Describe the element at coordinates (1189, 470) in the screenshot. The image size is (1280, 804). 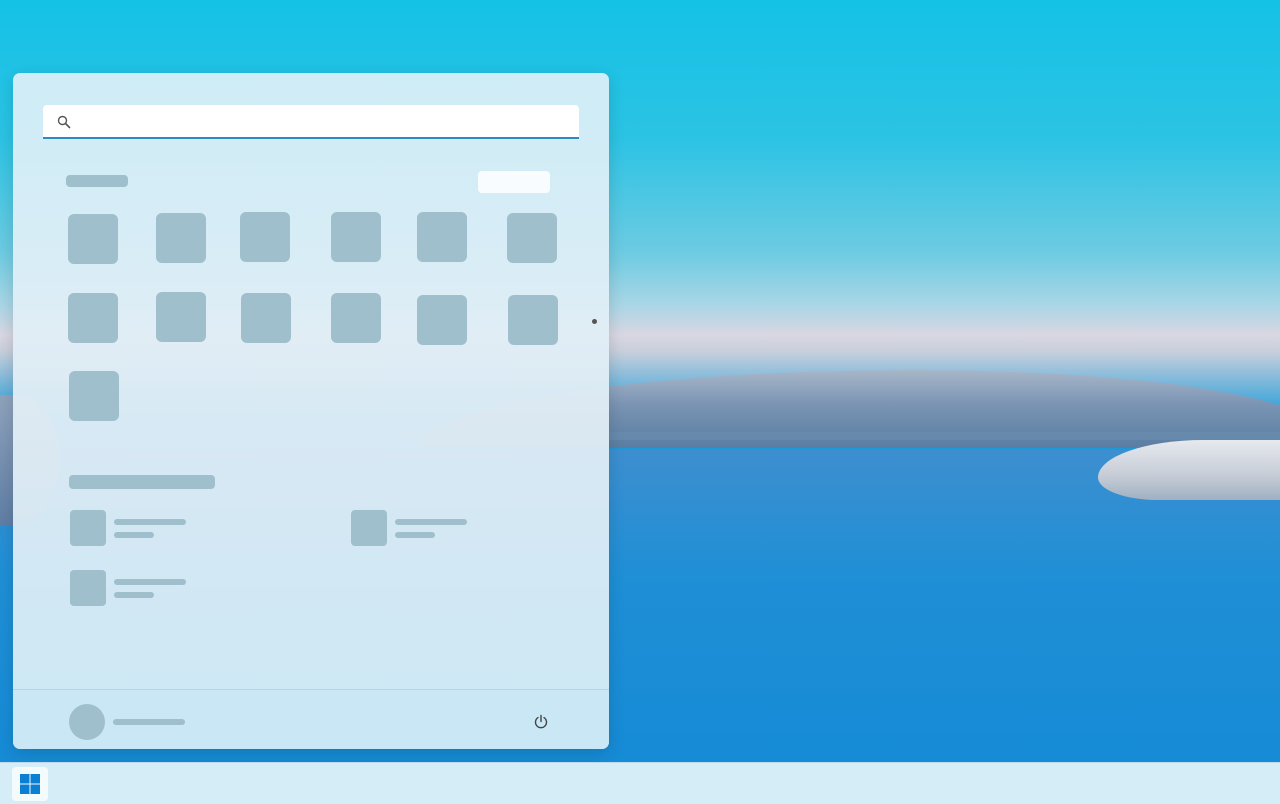
I see `wallpaper-right-shore` at that location.